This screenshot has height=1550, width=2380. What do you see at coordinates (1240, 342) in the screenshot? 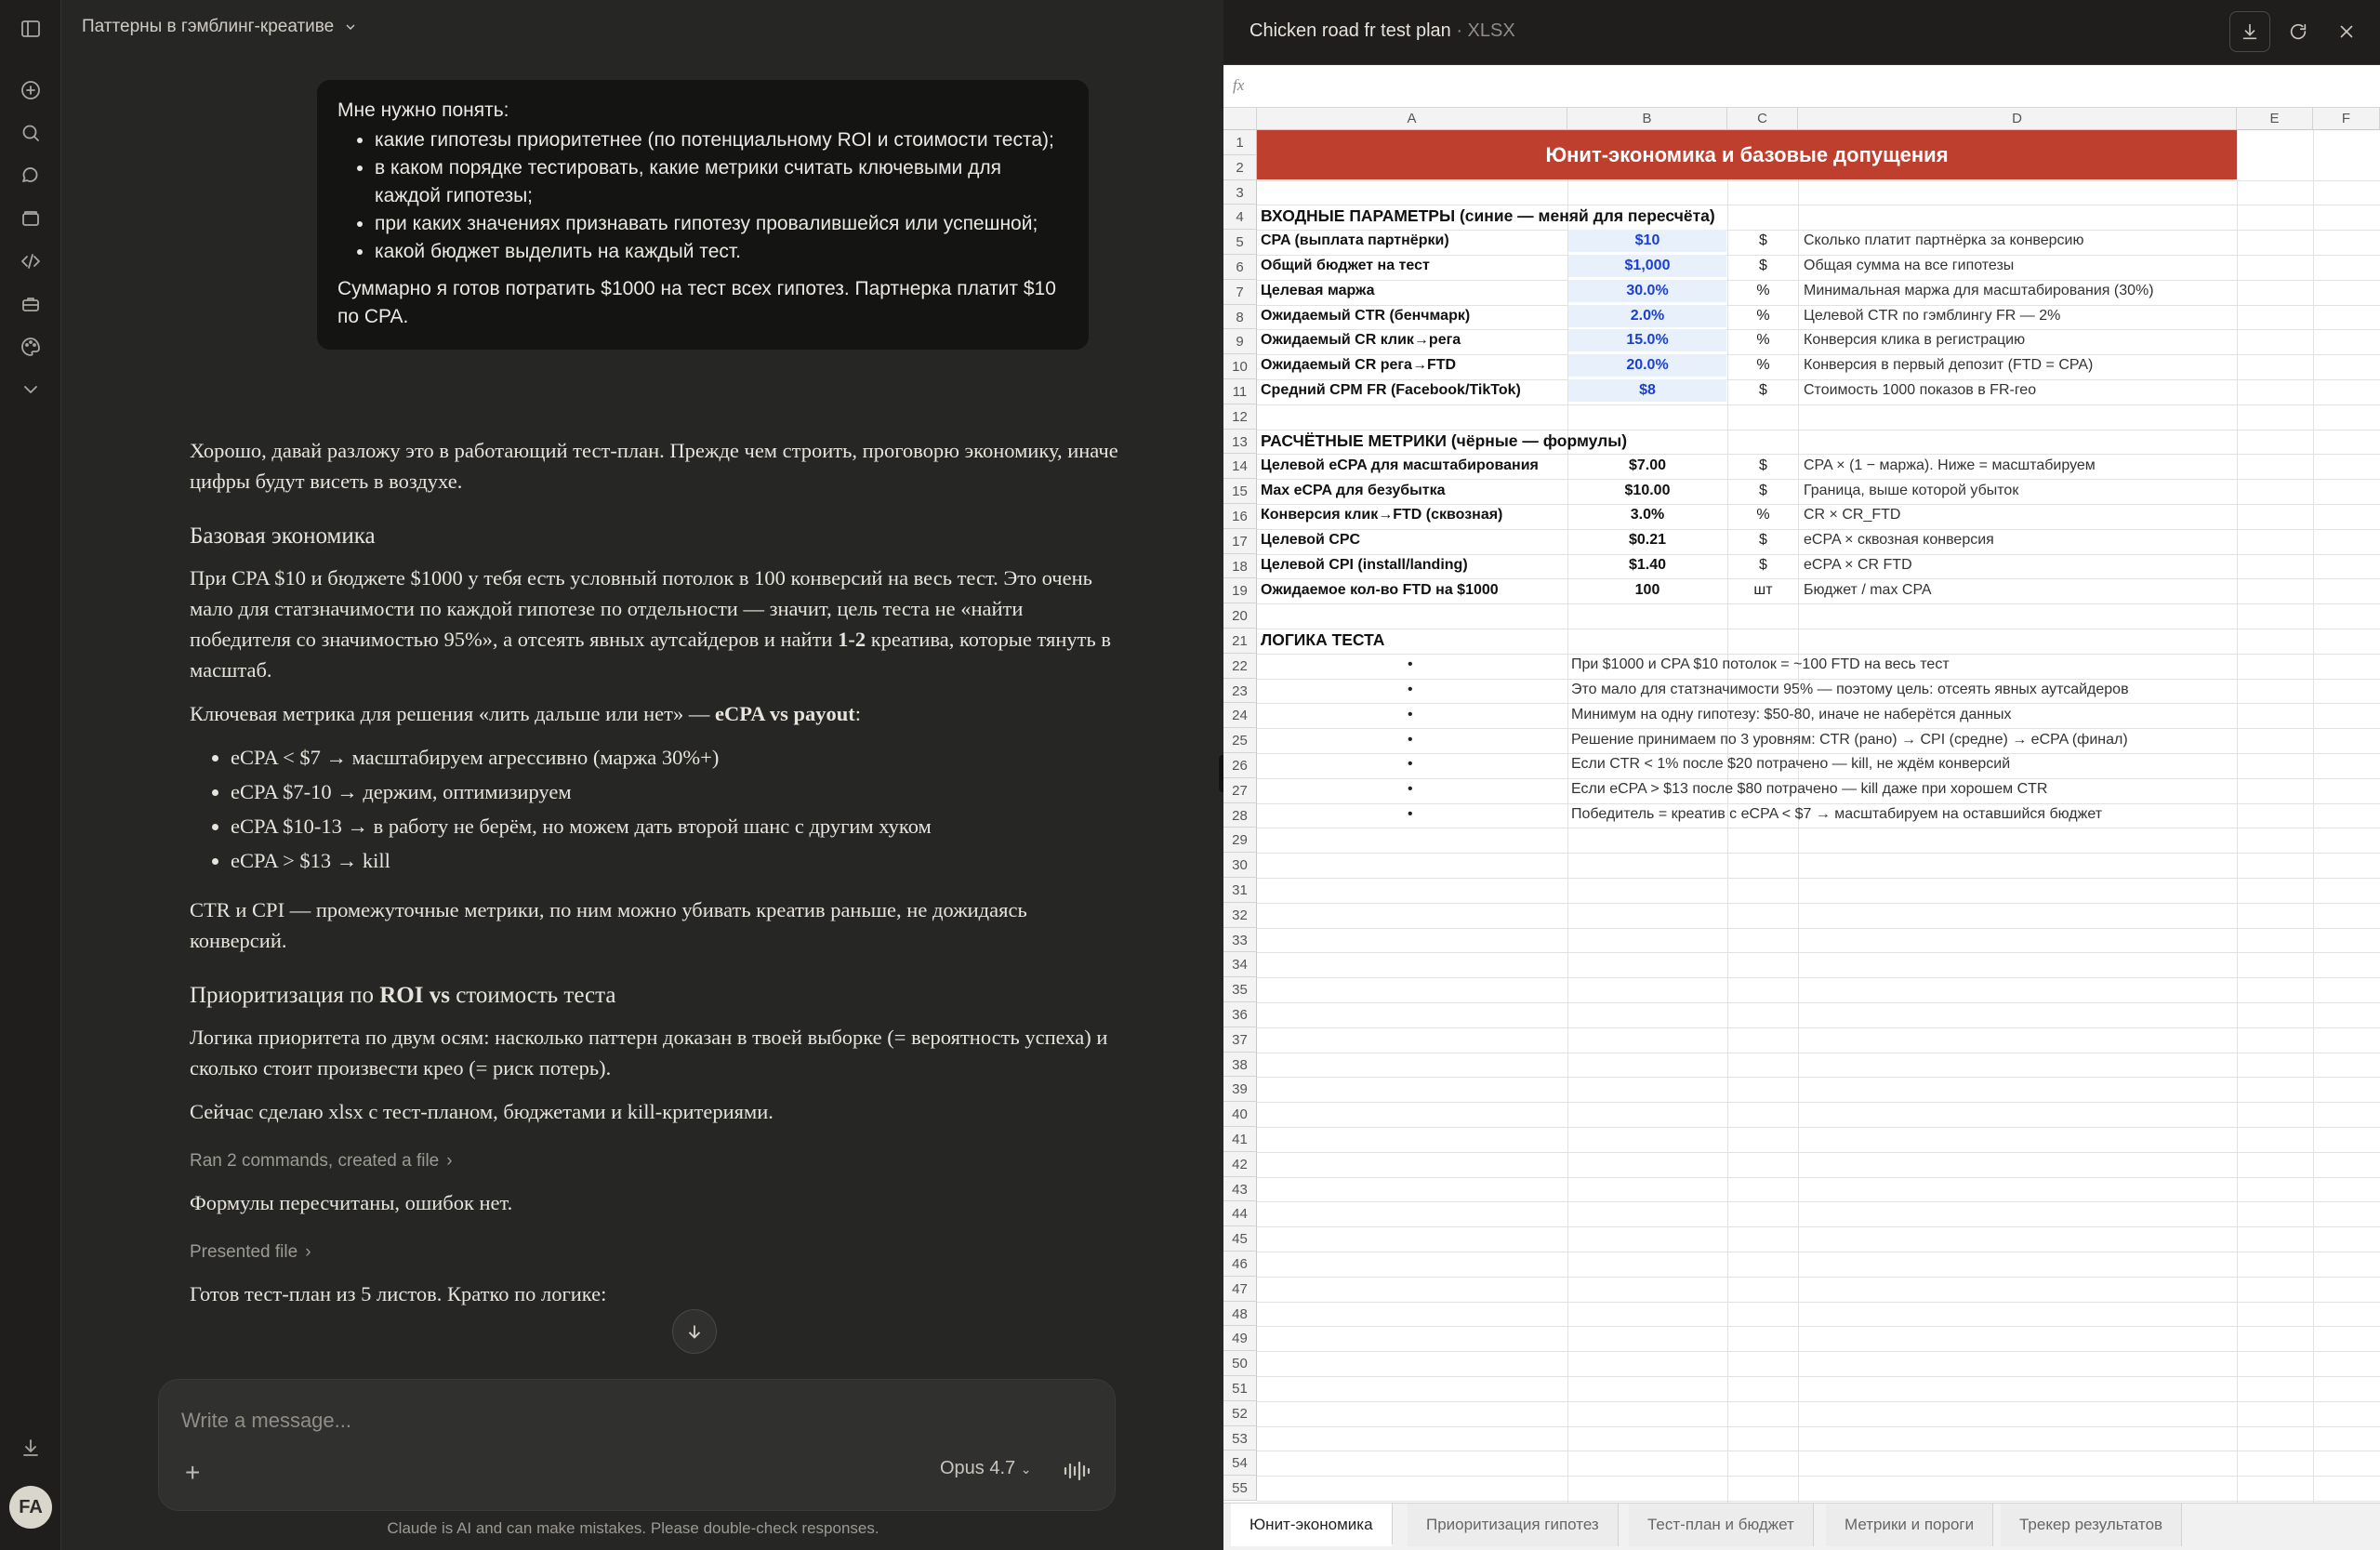
I see `row-header: 9` at bounding box center [1240, 342].